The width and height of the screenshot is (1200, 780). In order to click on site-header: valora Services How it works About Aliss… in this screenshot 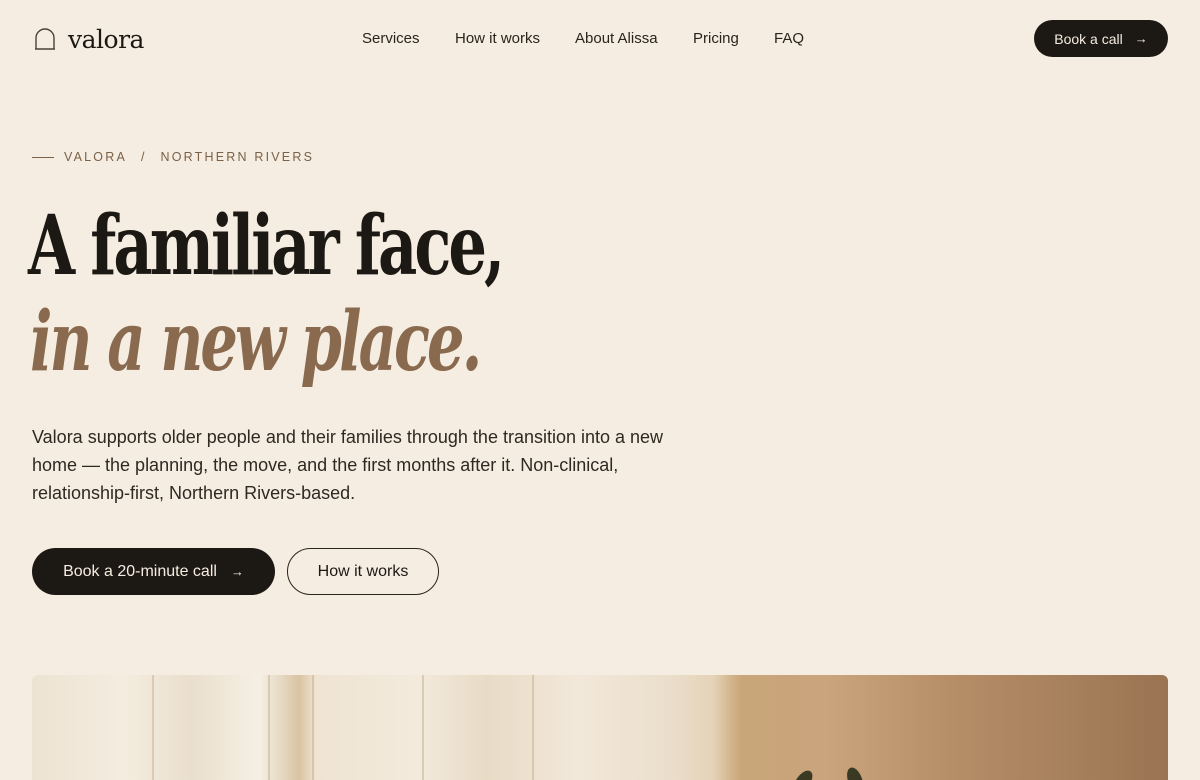, I will do `click(600, 39)`.